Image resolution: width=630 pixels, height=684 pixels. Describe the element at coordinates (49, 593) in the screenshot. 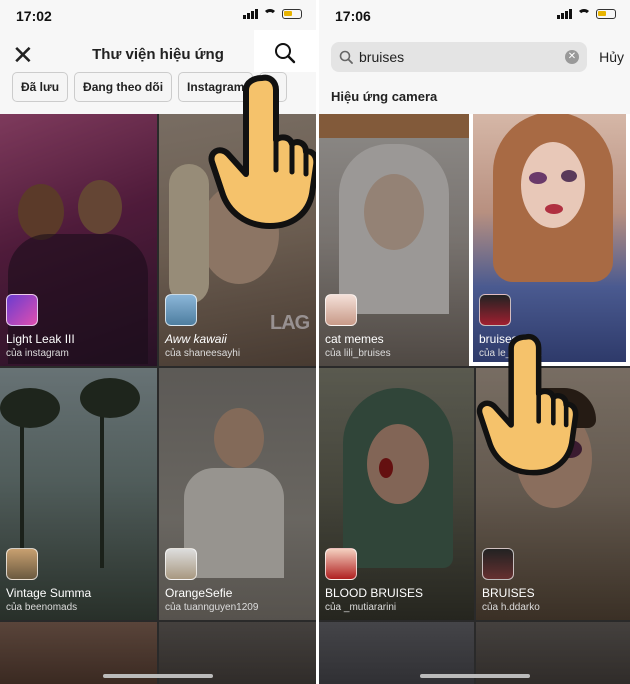

I see `effect-name: Vintage Summa` at that location.